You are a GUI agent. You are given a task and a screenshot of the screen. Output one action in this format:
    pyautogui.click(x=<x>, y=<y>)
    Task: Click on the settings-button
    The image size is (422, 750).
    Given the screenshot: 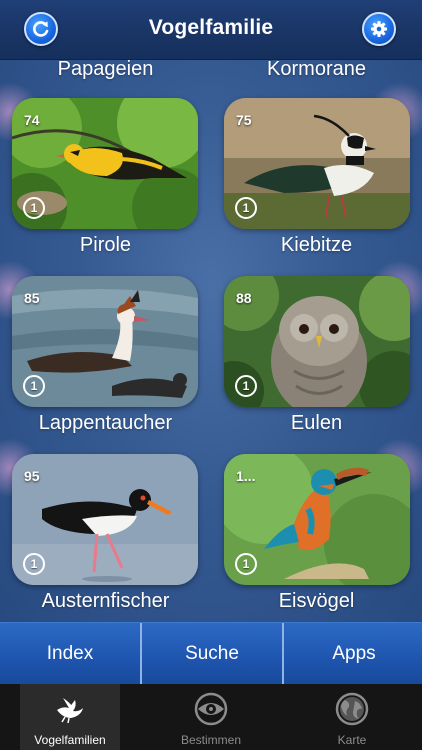 What is the action you would take?
    pyautogui.click(x=379, y=29)
    